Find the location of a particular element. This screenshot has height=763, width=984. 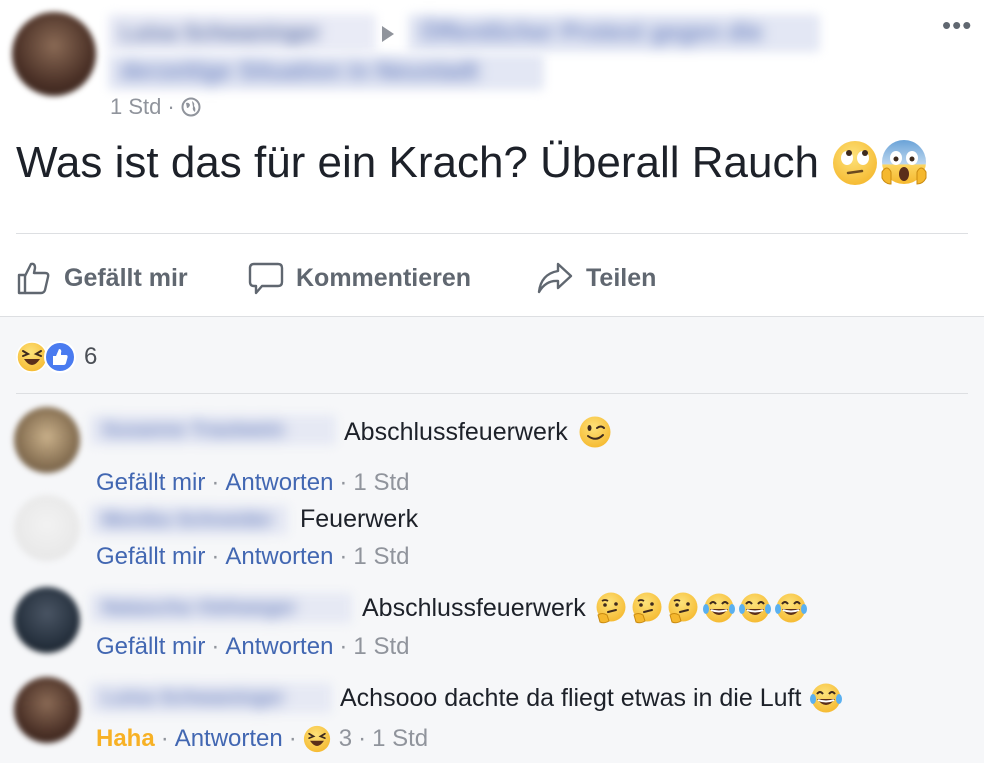

commenter-name: Monika Schneider is located at coordinates (189, 520).